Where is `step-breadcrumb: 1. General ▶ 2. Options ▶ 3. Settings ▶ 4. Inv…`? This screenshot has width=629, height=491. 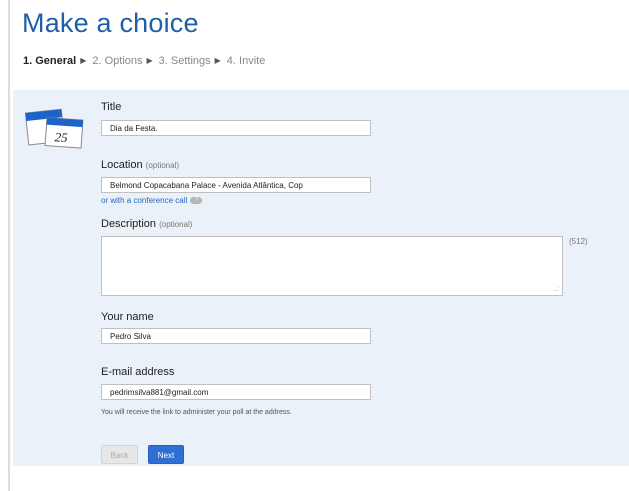
step-breadcrumb: 1. General ▶ 2. Options ▶ 3. Settings ▶ 4. Inv… is located at coordinates (144, 61).